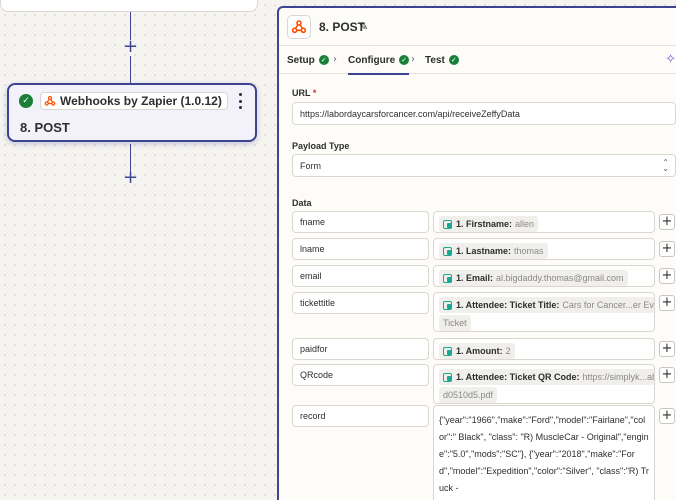 The height and width of the screenshot is (500, 676). I want to click on field-pill-label: 1. Attendee: Ticket QR Code:, so click(518, 377).